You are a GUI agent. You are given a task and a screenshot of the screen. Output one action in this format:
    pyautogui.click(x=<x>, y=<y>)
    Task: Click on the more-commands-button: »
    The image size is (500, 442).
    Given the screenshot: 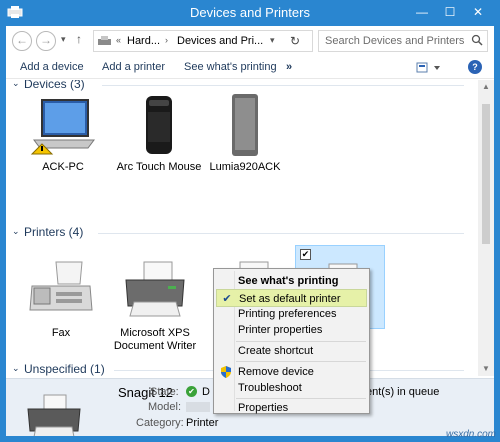 What is the action you would take?
    pyautogui.click(x=289, y=67)
    